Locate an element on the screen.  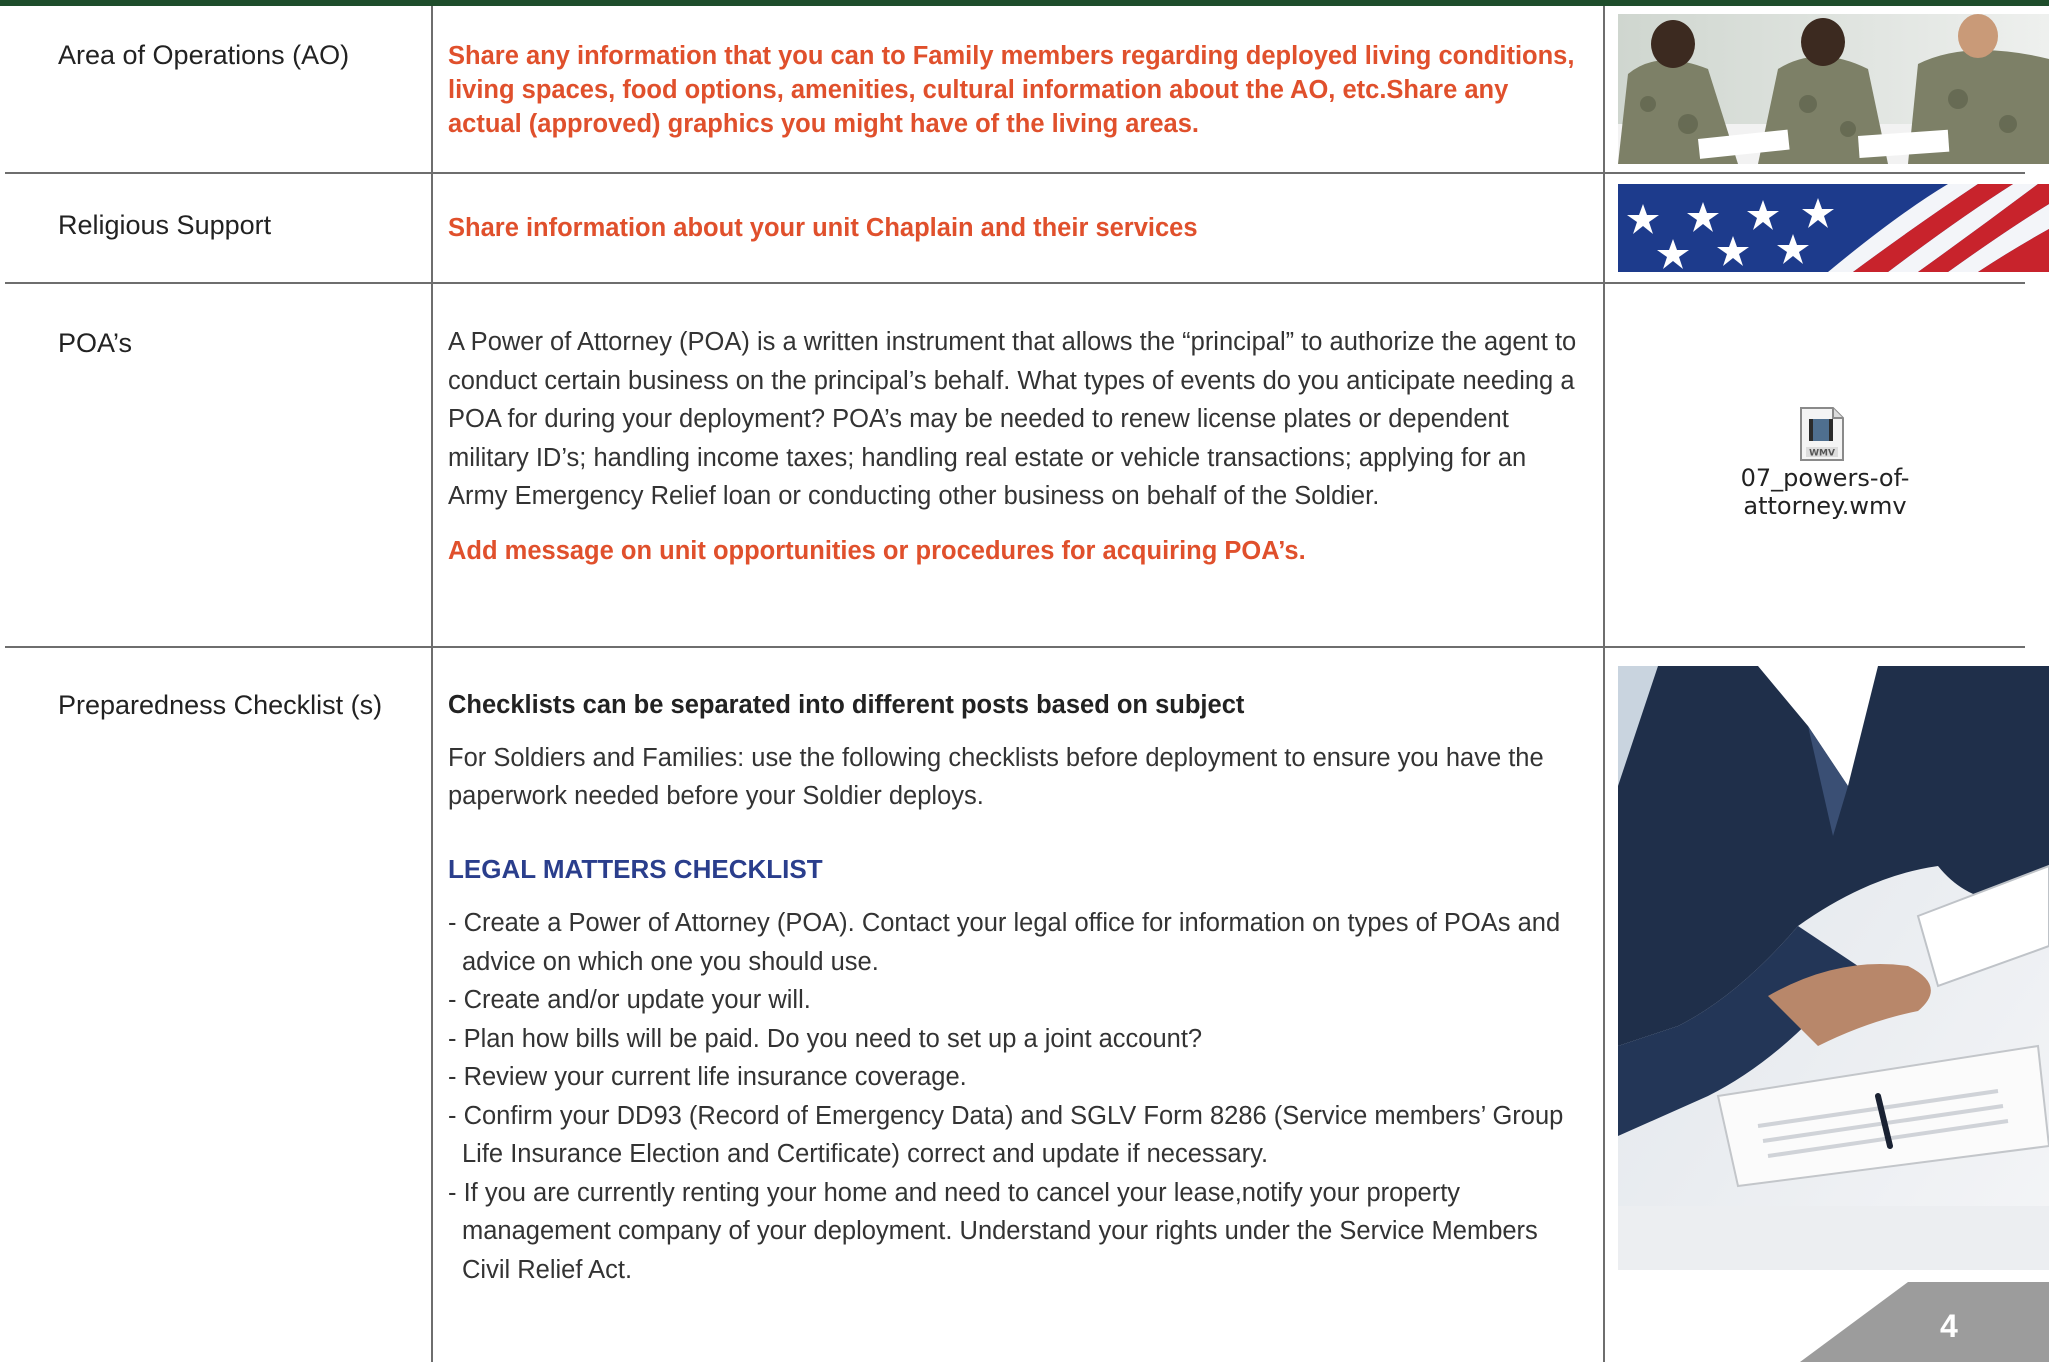
businessman-reviewing-documents-photo is located at coordinates (1833, 968).